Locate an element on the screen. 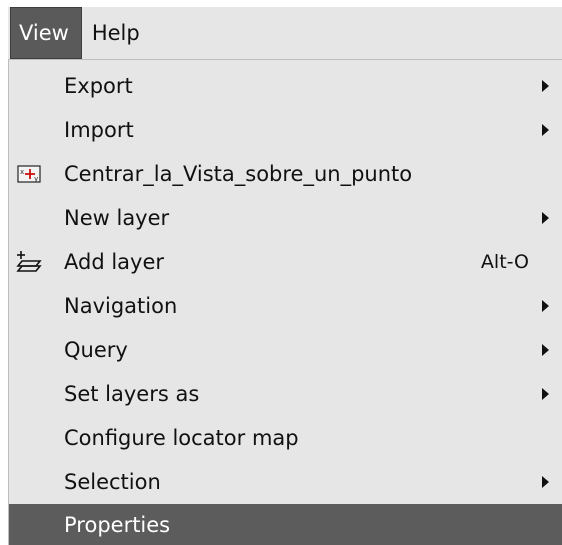  menu-view: View is located at coordinates (46, 33).